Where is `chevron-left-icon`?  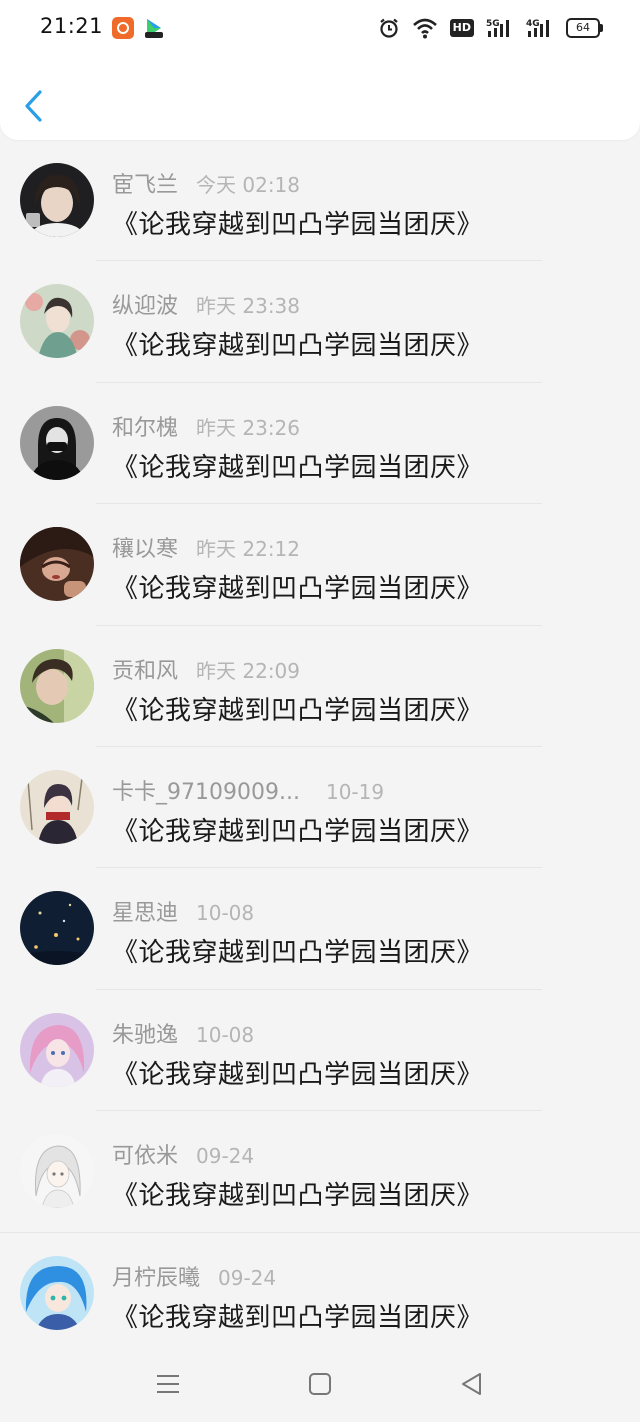
chevron-left-icon is located at coordinates (33, 106).